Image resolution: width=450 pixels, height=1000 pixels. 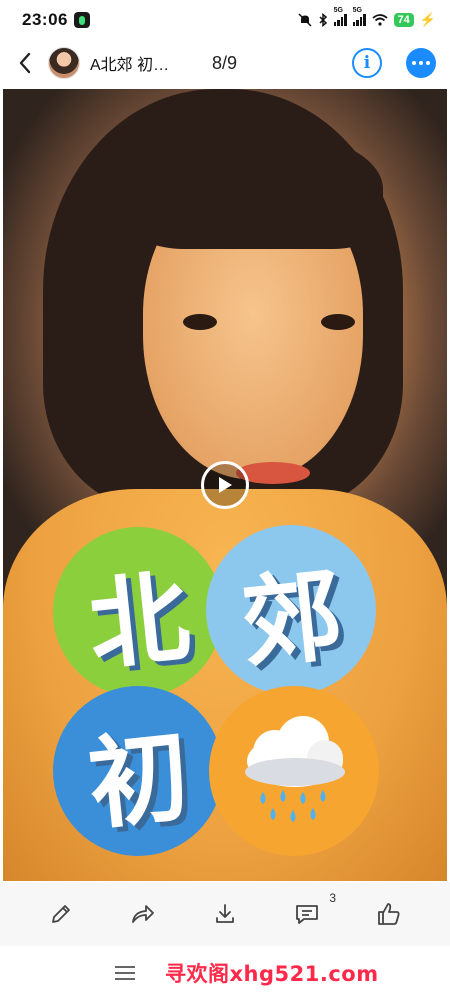 What do you see at coordinates (389, 914) in the screenshot?
I see `like-icon` at bounding box center [389, 914].